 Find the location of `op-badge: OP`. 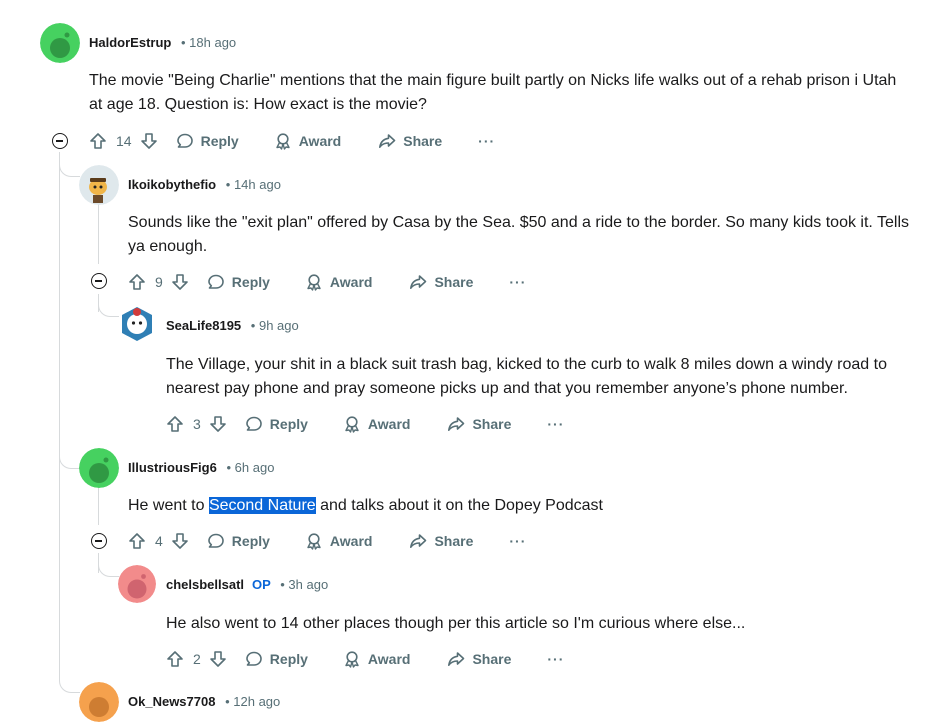

op-badge: OP is located at coordinates (261, 584).